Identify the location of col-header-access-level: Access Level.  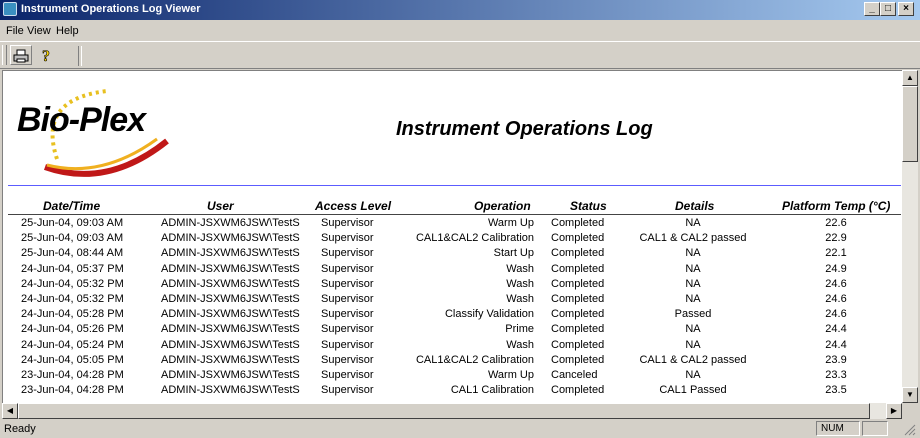
(353, 206).